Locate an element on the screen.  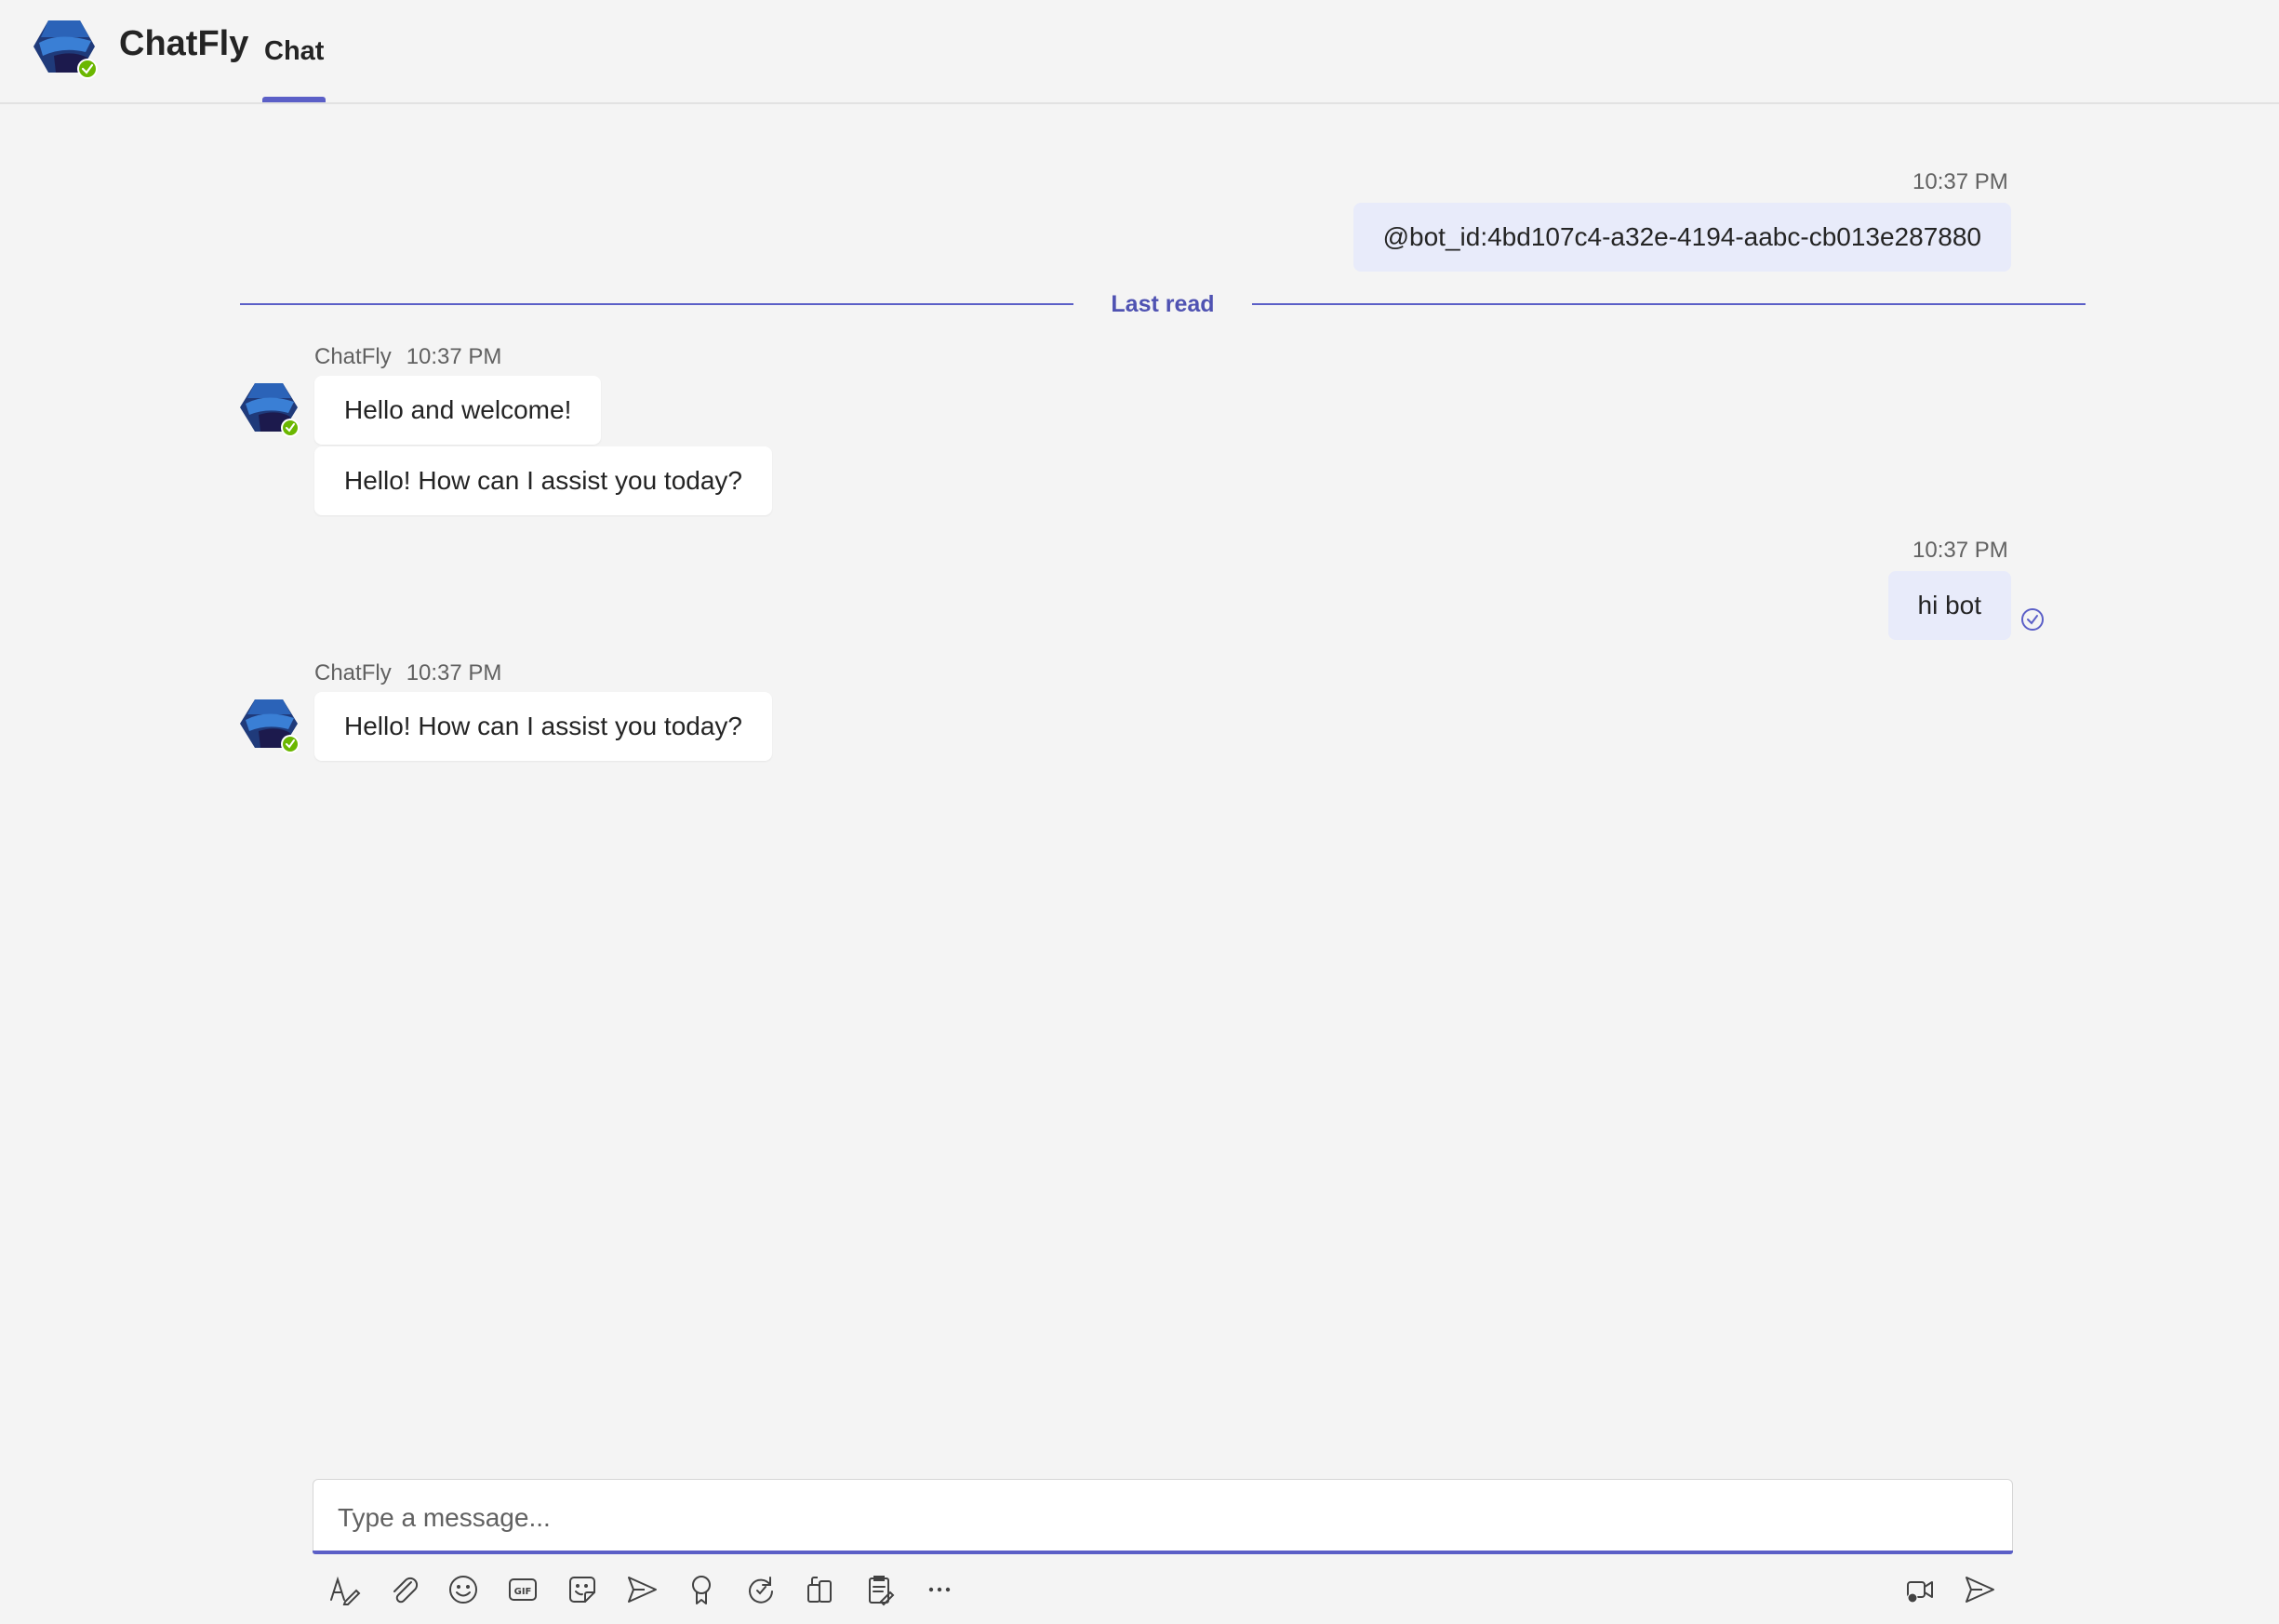
sticker-icon is located at coordinates (582, 1590).